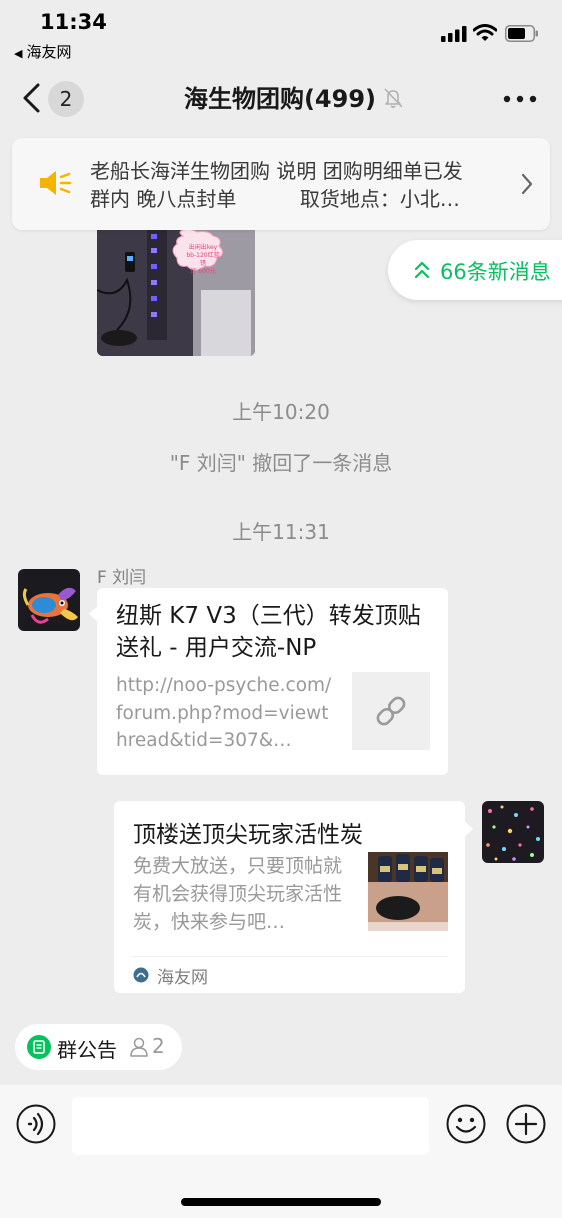 The image size is (562, 1218). What do you see at coordinates (393, 98) in the screenshot?
I see `bell-muted-icon` at bounding box center [393, 98].